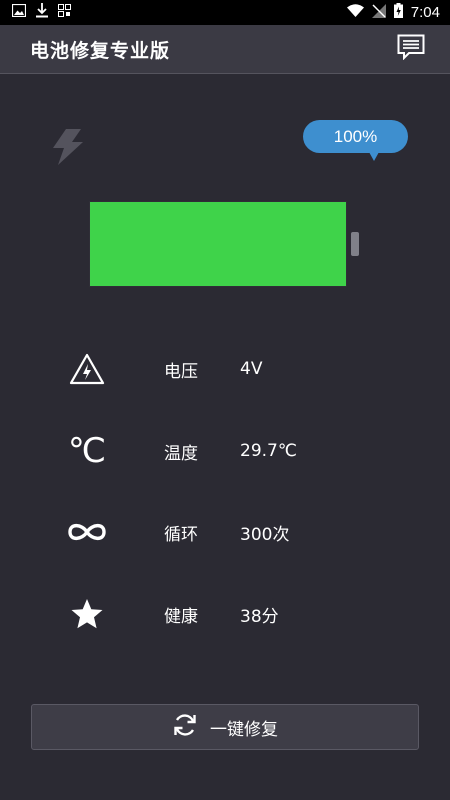 The width and height of the screenshot is (450, 800). Describe the element at coordinates (355, 244) in the screenshot. I see `battery-terminal` at that location.